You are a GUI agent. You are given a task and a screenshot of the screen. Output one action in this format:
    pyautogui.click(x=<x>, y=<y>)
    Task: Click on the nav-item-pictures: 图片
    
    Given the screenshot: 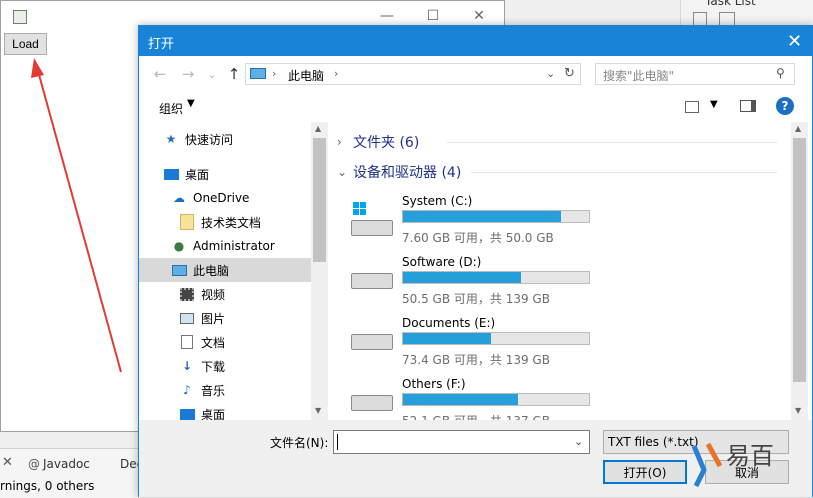 What is the action you would take?
    pyautogui.click(x=233, y=318)
    